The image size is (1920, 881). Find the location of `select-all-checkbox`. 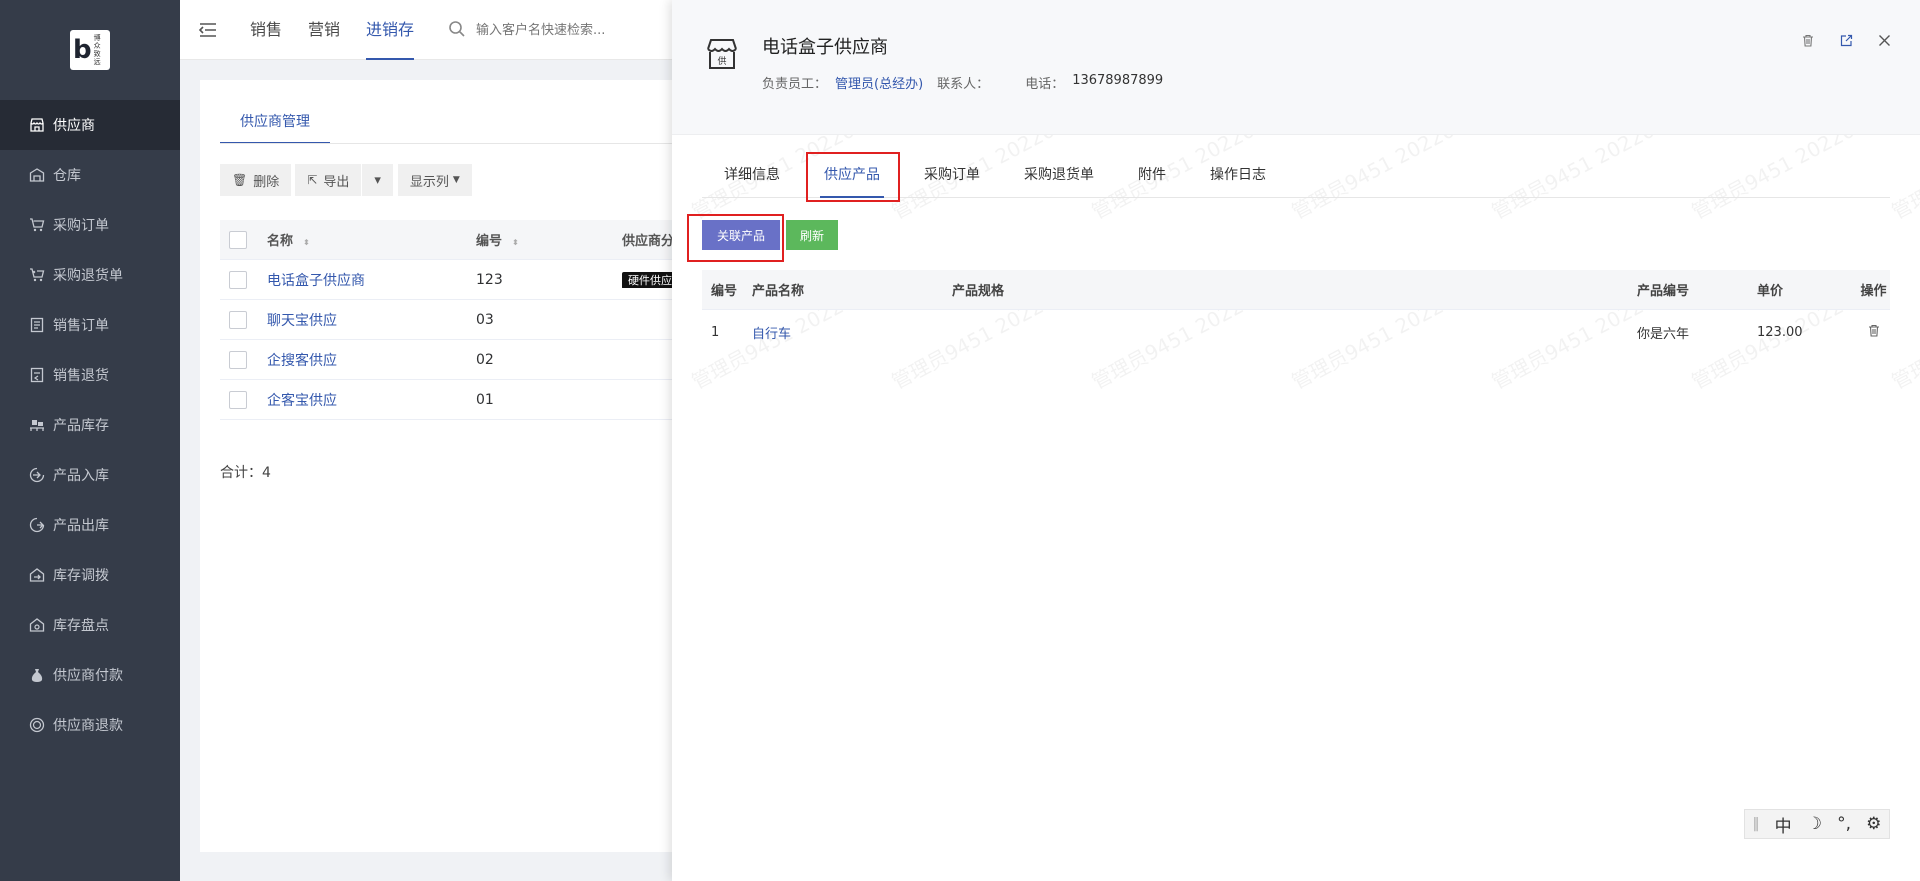

select-all-checkbox is located at coordinates (238, 239).